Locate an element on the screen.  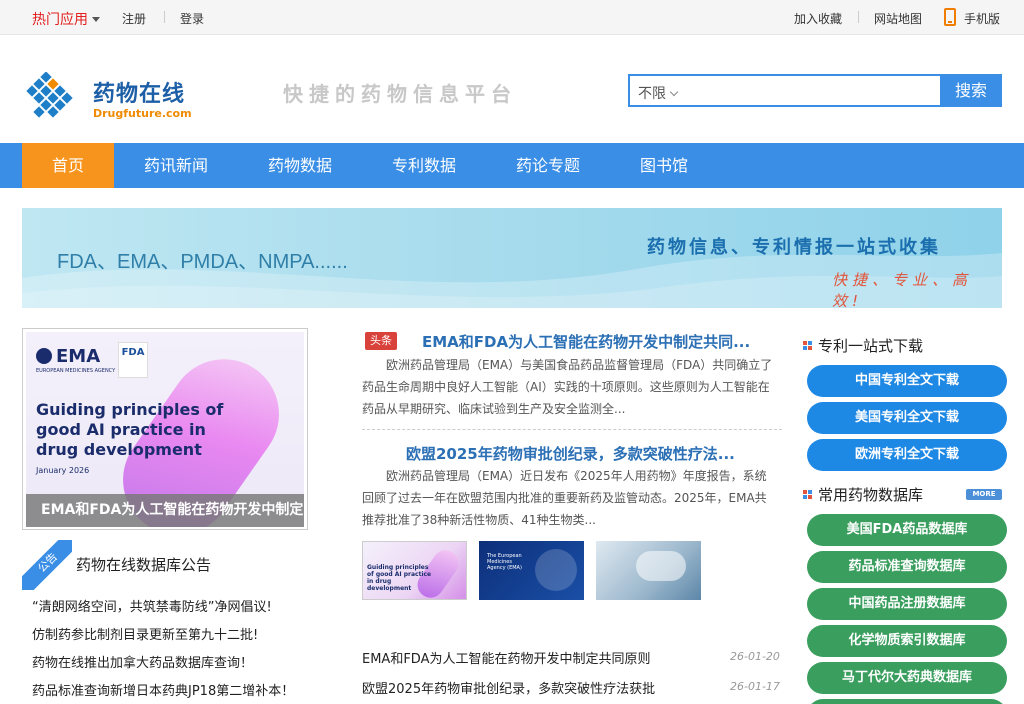
ema-logo-subtitle: EUROPEAN MEDICINES AGENCY is located at coordinates (76, 371).